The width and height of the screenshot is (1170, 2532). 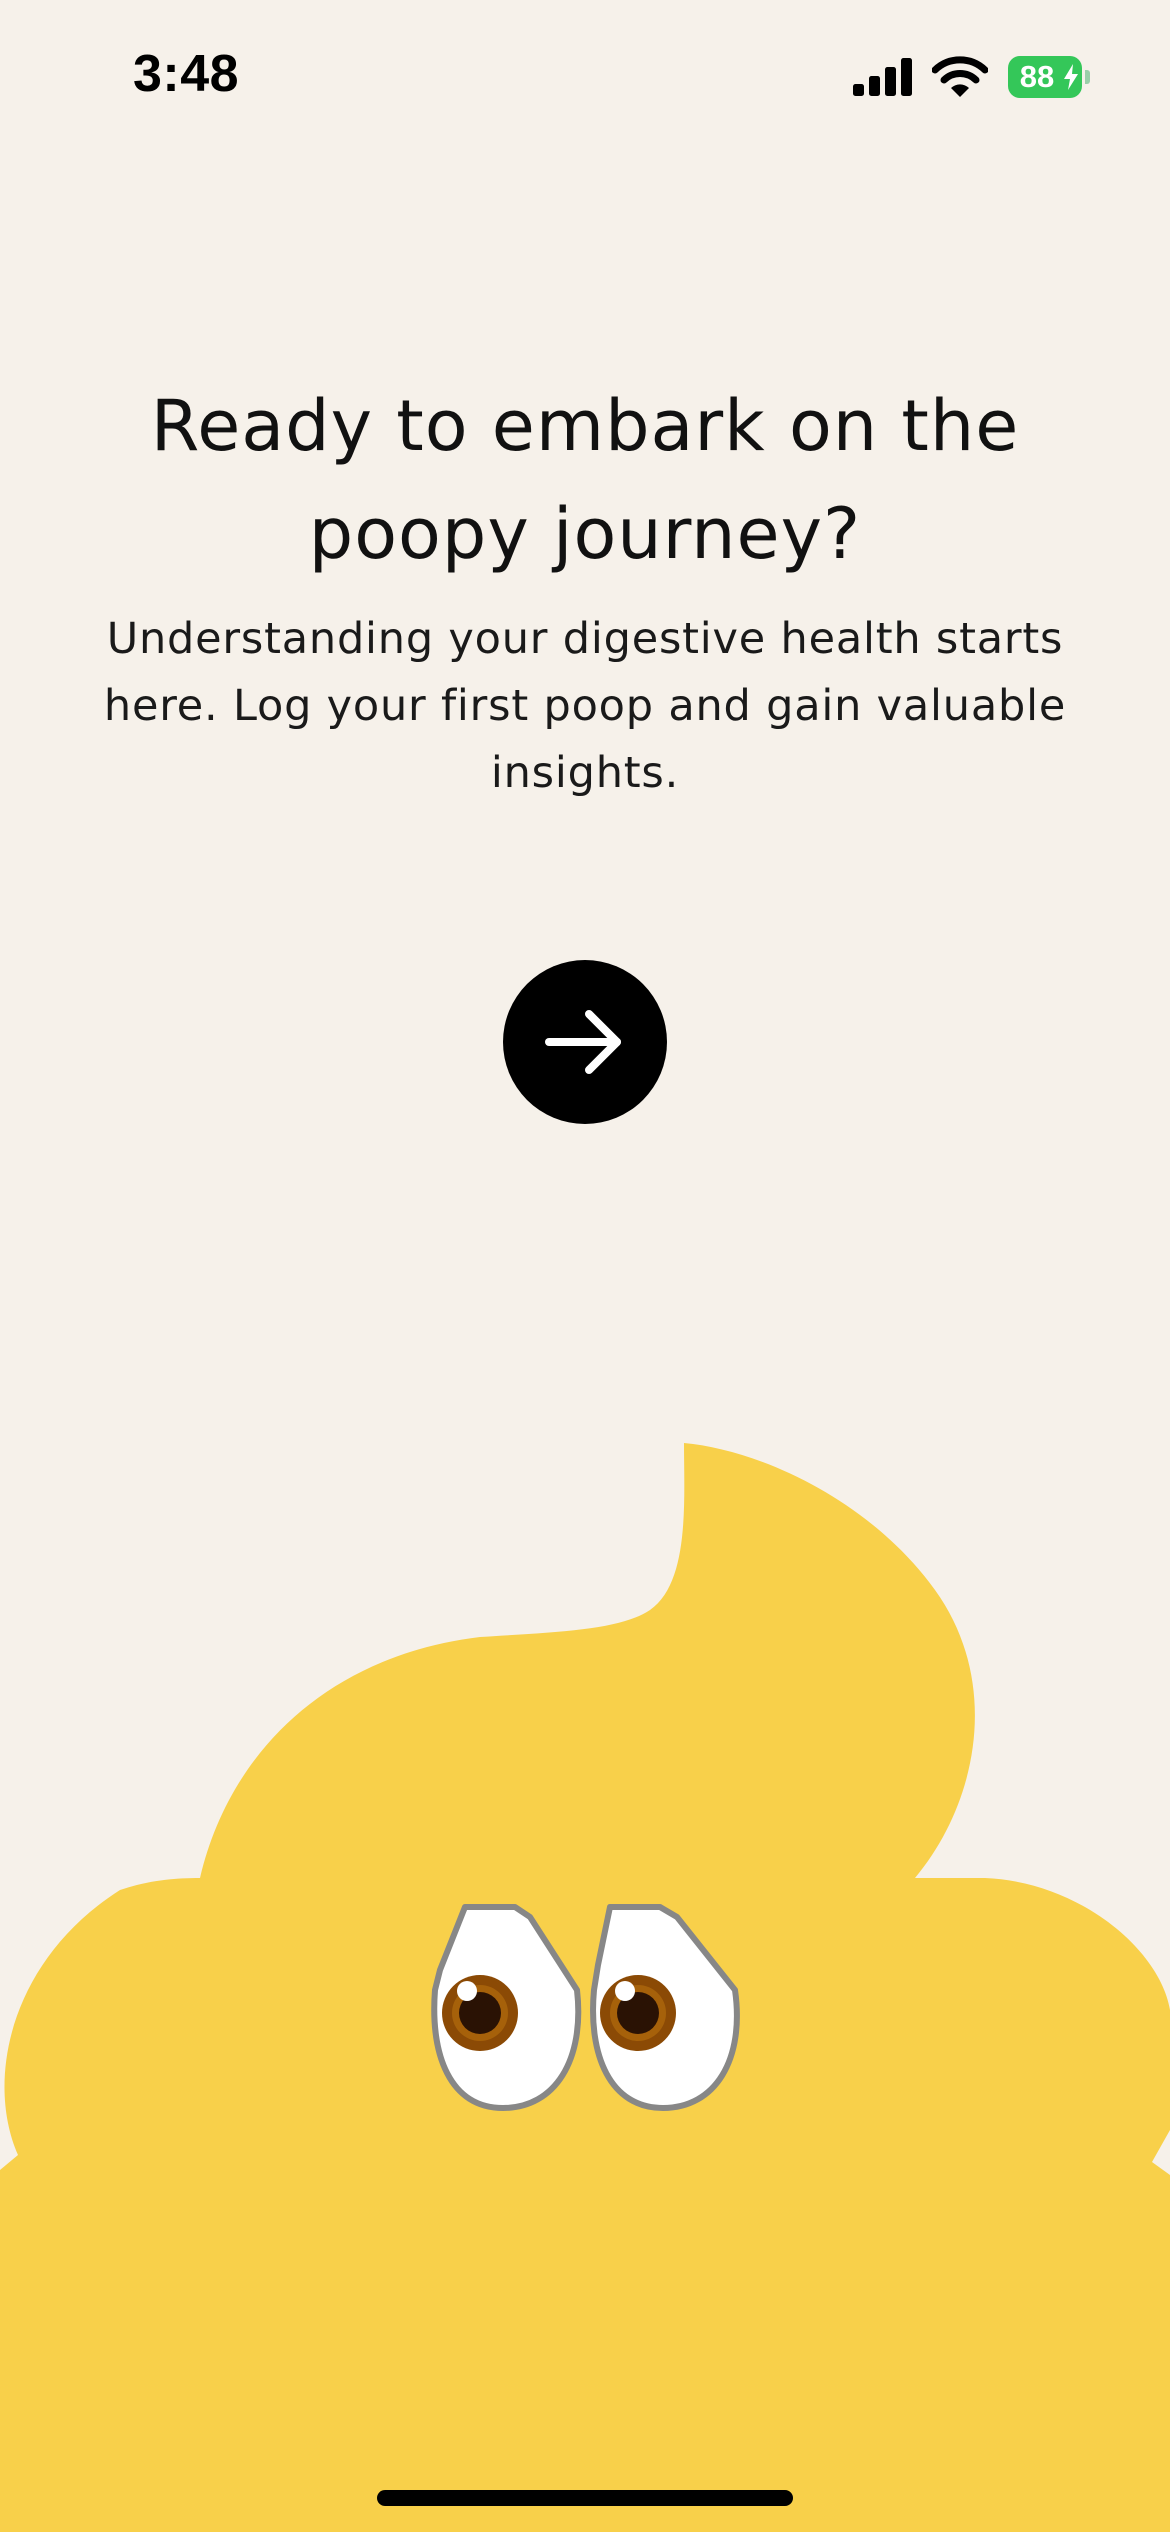 What do you see at coordinates (585, 480) in the screenshot?
I see `page-title: Ready to embark on the poopy journey?` at bounding box center [585, 480].